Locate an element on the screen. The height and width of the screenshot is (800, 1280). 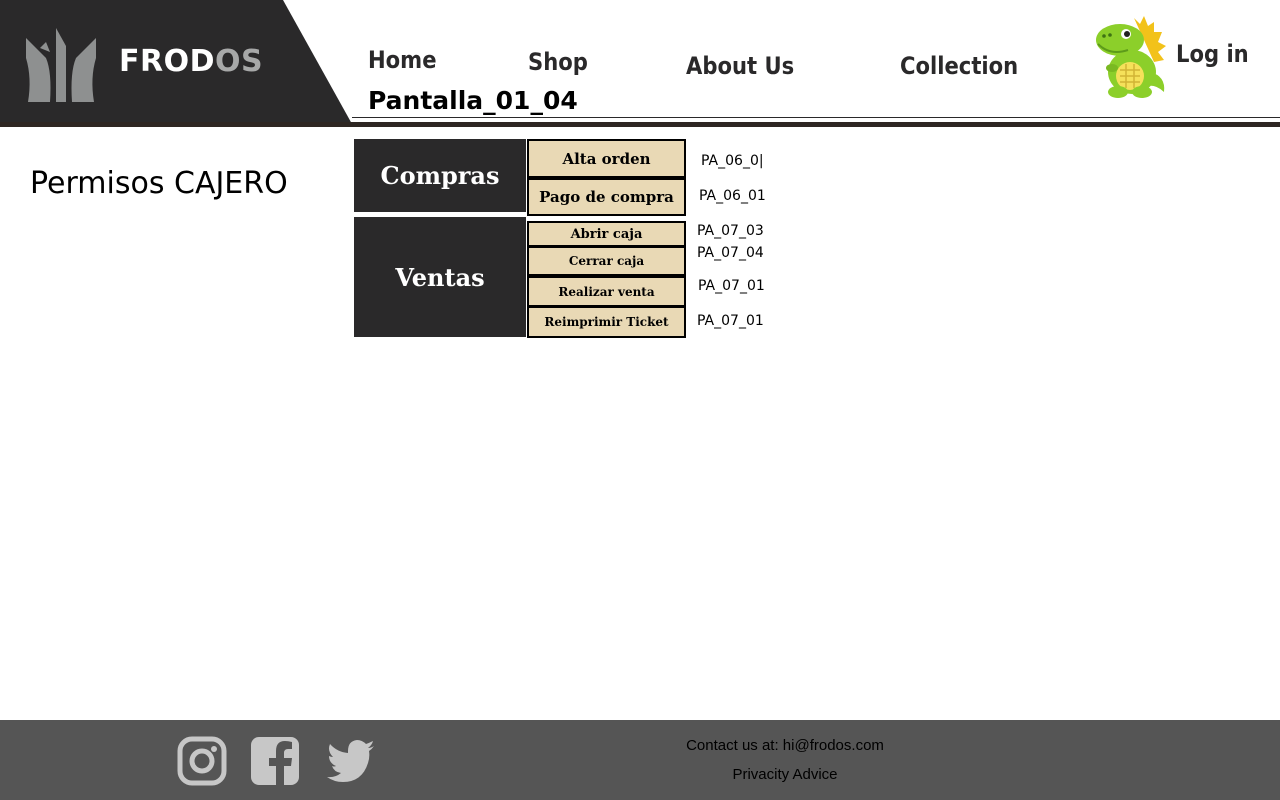
group-ventas: Ventas is located at coordinates (440, 277).